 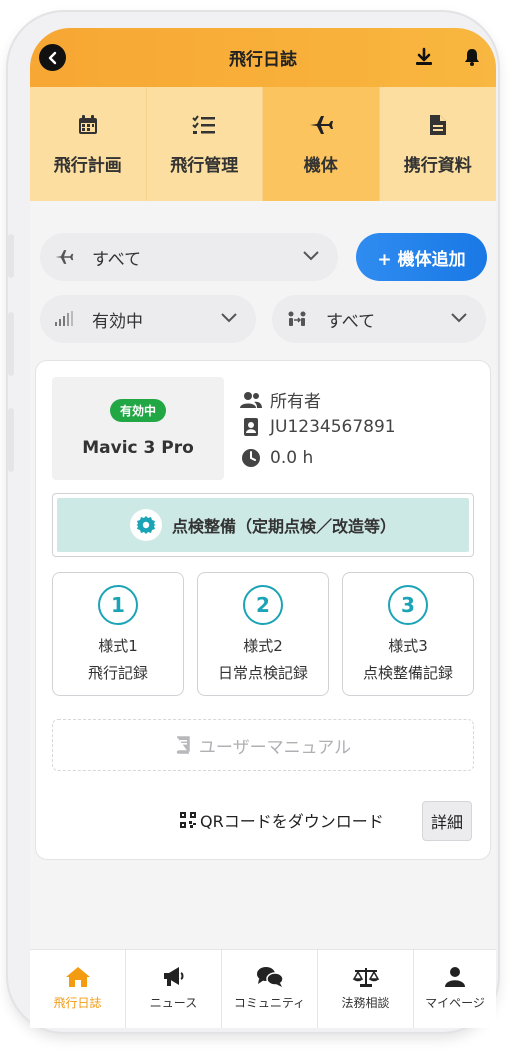 I want to click on bottom-nav: 飛行日誌 ニュース コミュニティ 法務相談 マイページ, so click(x=263, y=988).